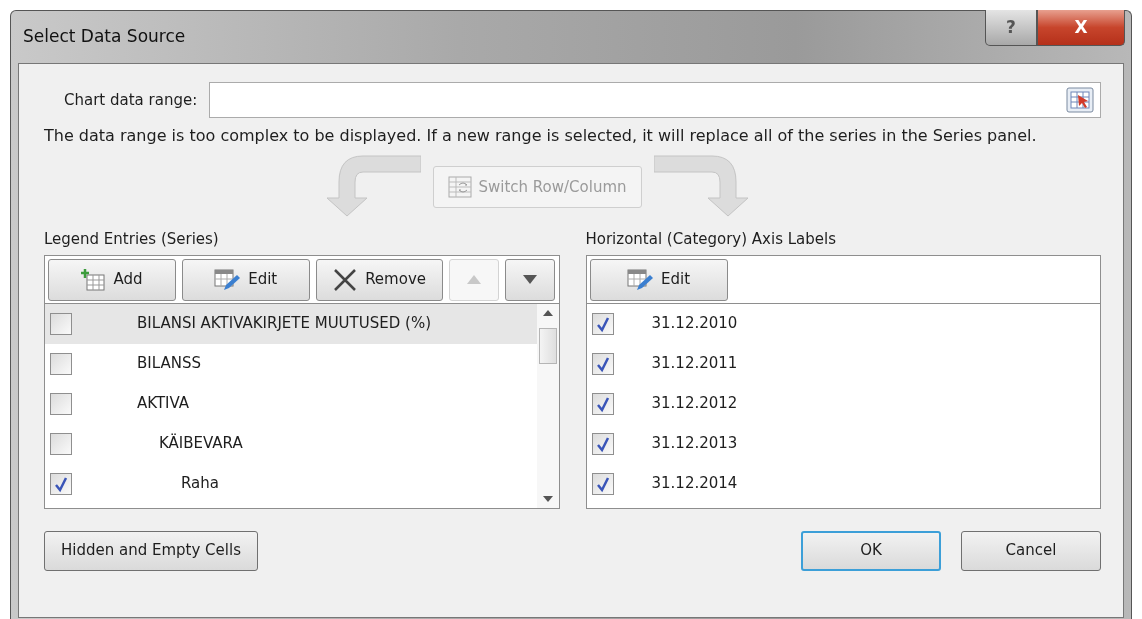 Image resolution: width=1142 pixels, height=619 pixels. What do you see at coordinates (112, 279) in the screenshot?
I see `add-button: Add` at bounding box center [112, 279].